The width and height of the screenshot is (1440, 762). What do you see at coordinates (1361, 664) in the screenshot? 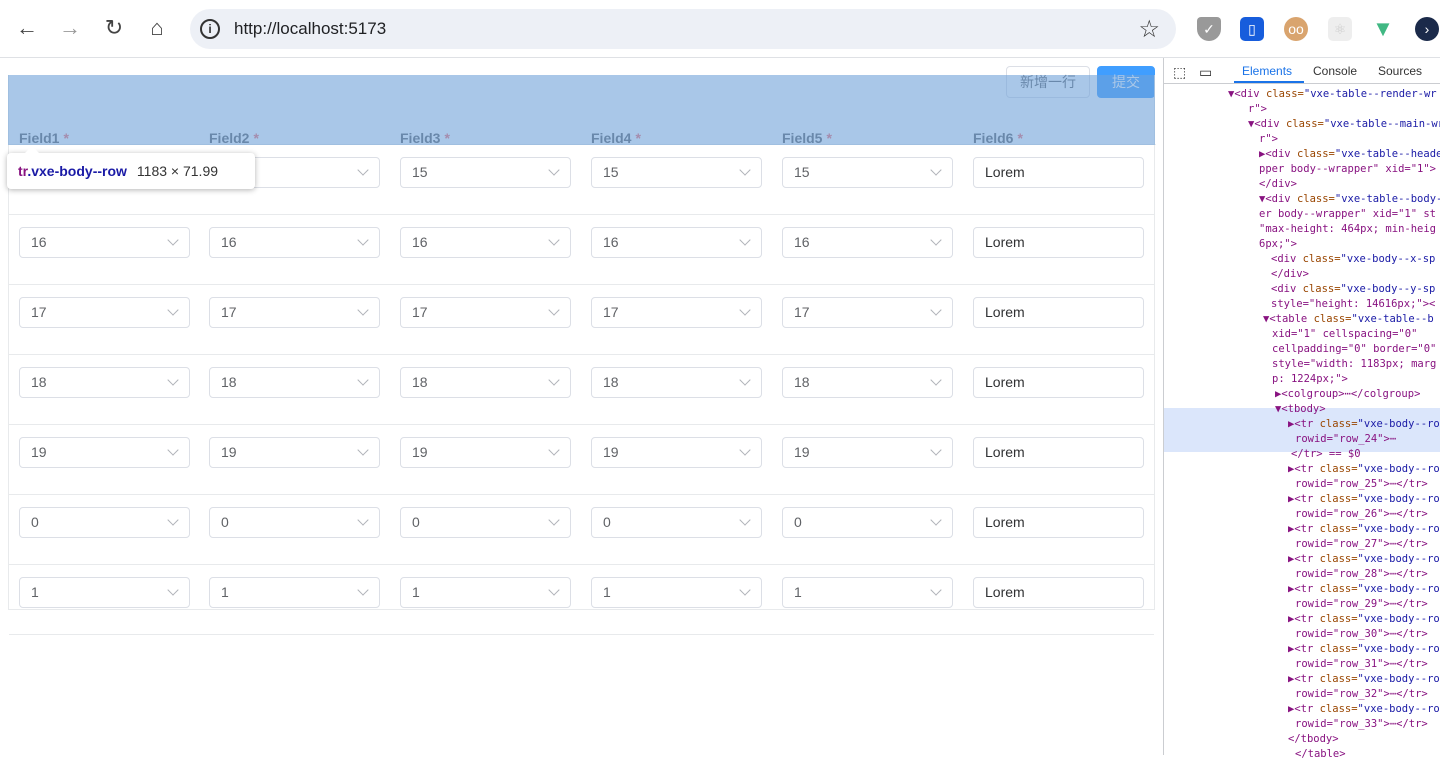
I see `dom-node-line: rowid="row_31">⋯</tr>` at bounding box center [1361, 664].